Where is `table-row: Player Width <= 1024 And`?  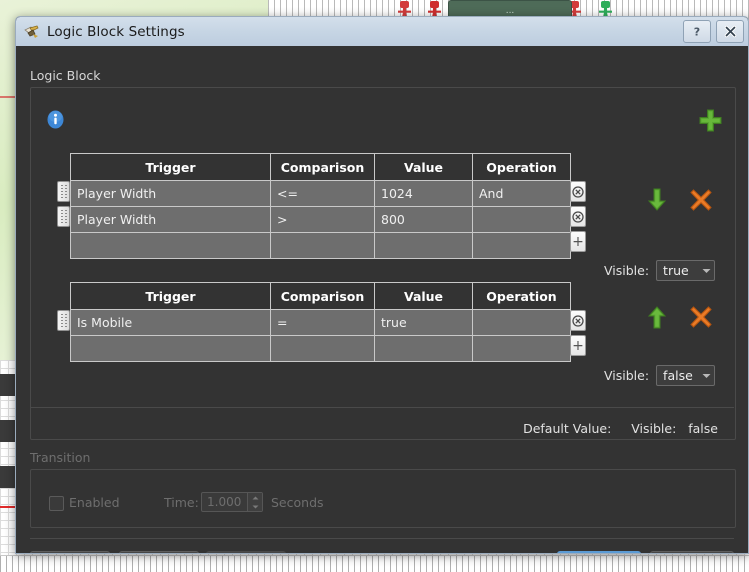
table-row: Player Width <= 1024 And is located at coordinates (320, 193).